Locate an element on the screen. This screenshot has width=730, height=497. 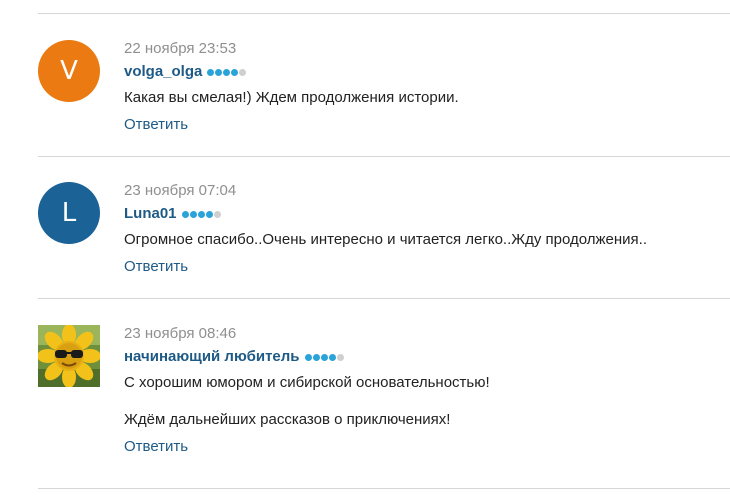
comment-date: 22 ноября 23:53 is located at coordinates (180, 48).